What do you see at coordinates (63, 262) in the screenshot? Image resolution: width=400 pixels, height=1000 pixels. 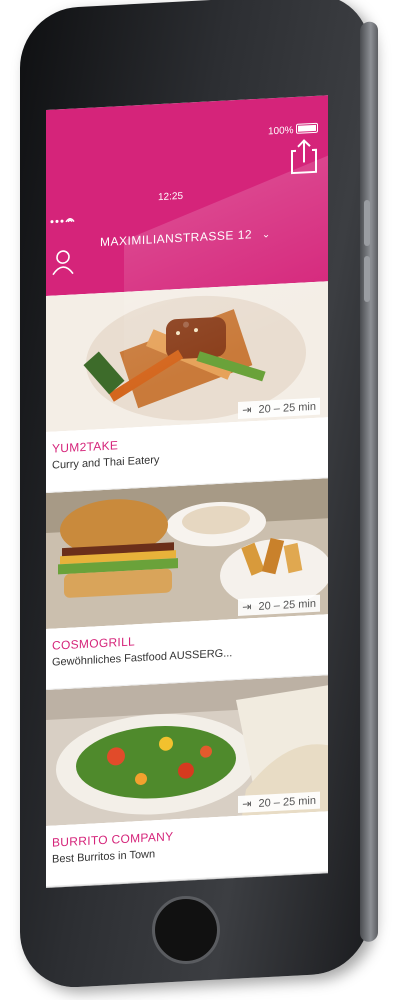 I see `profile-icon` at bounding box center [63, 262].